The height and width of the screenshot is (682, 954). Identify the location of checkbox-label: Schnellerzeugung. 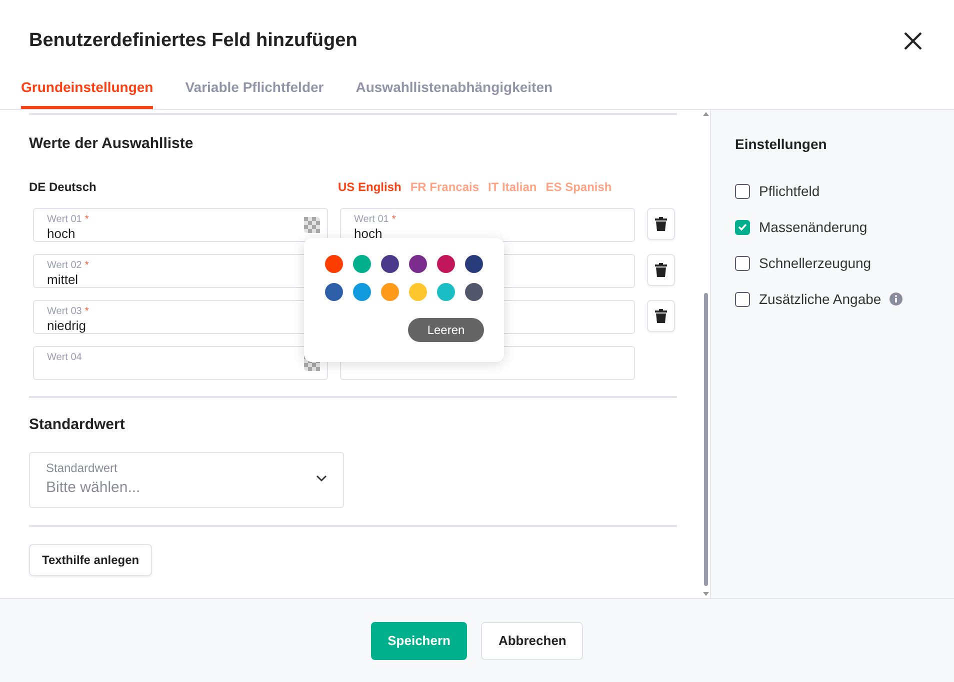
(815, 263).